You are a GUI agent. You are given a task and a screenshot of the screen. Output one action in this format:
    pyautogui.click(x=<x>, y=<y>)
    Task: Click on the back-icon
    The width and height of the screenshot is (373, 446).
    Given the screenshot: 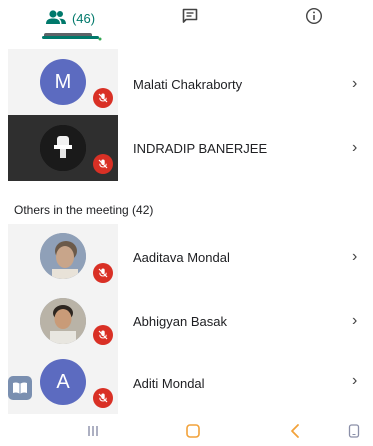 What is the action you would take?
    pyautogui.click(x=295, y=431)
    